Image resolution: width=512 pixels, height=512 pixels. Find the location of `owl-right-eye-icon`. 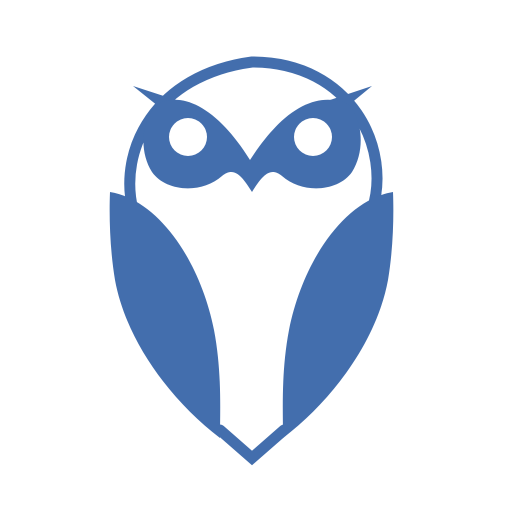

owl-right-eye-icon is located at coordinates (313, 137).